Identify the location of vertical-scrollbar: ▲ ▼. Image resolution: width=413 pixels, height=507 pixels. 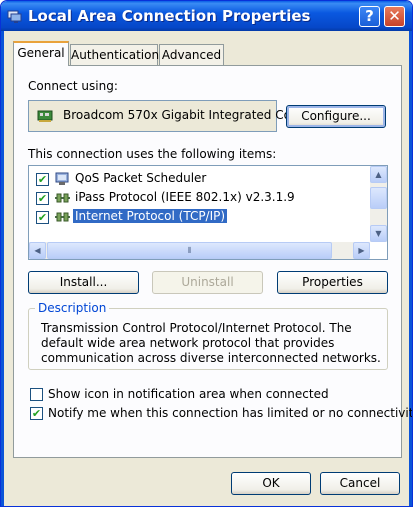
(378, 204).